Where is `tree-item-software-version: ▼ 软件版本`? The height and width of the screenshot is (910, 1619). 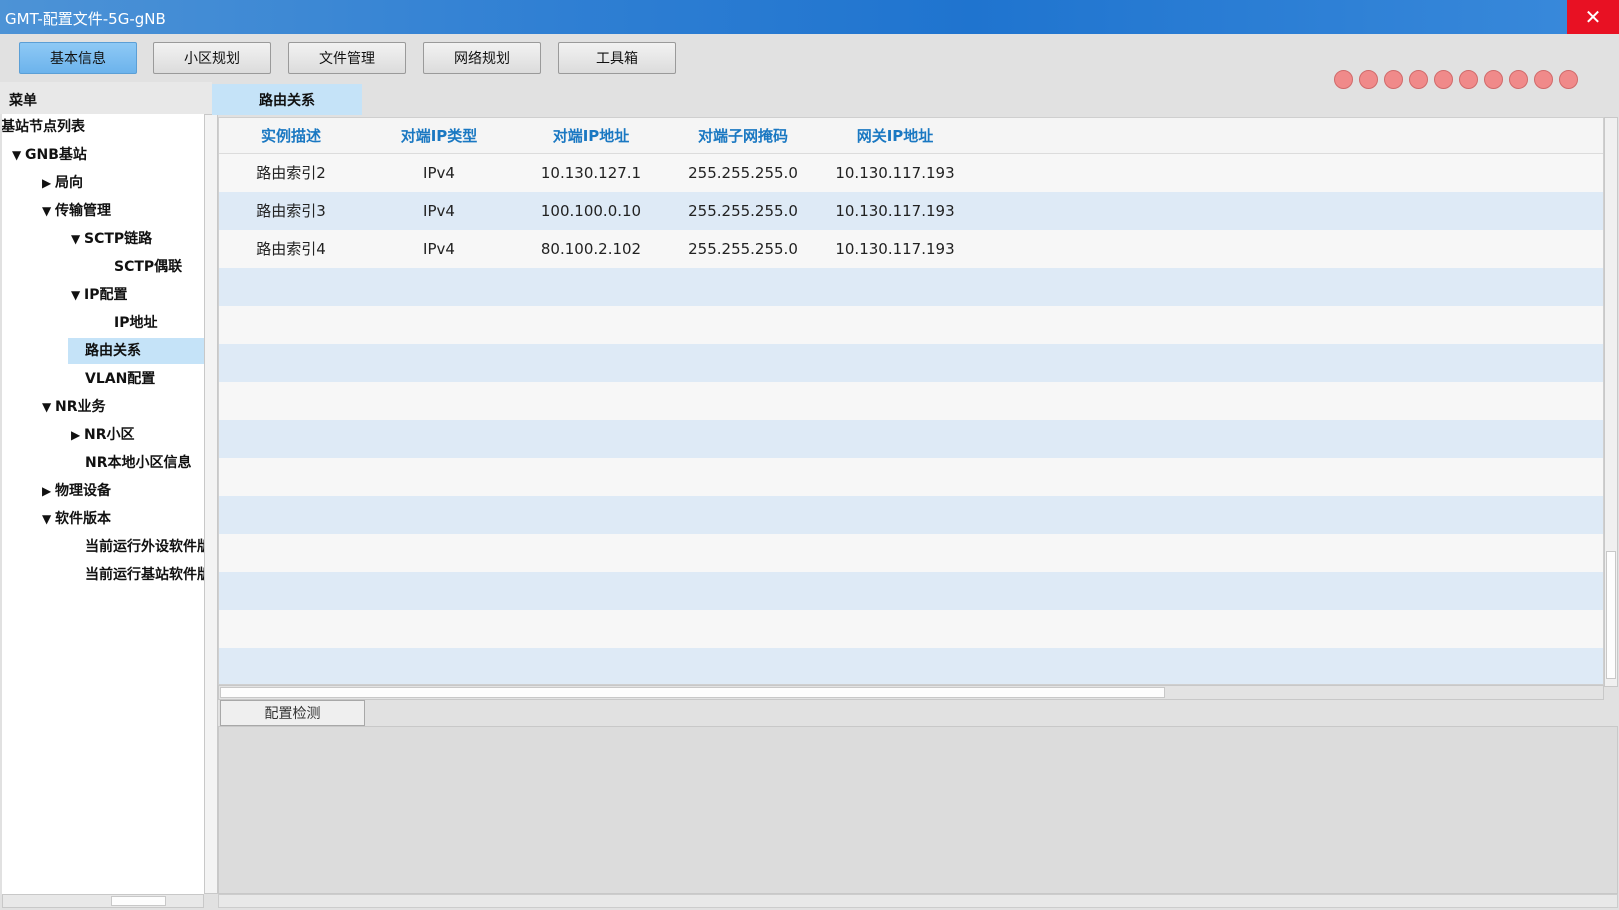
tree-item-software-version: ▼ 软件版本 is located at coordinates (76, 519).